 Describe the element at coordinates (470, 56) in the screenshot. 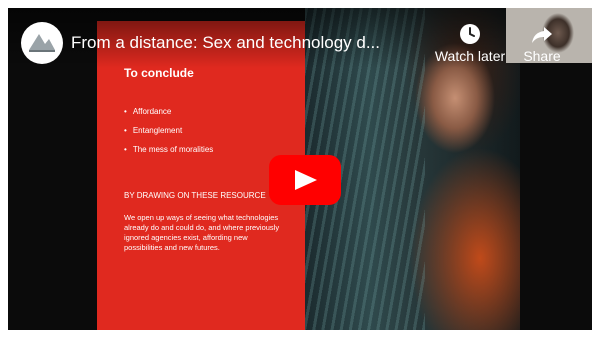

I see `watch-later-label: Watch later` at that location.